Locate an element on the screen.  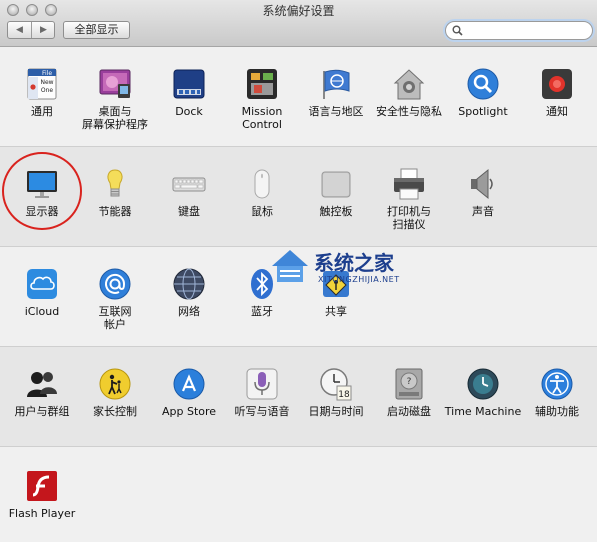
history-nav: ◀ ▶ is located at coordinates (31, 30).